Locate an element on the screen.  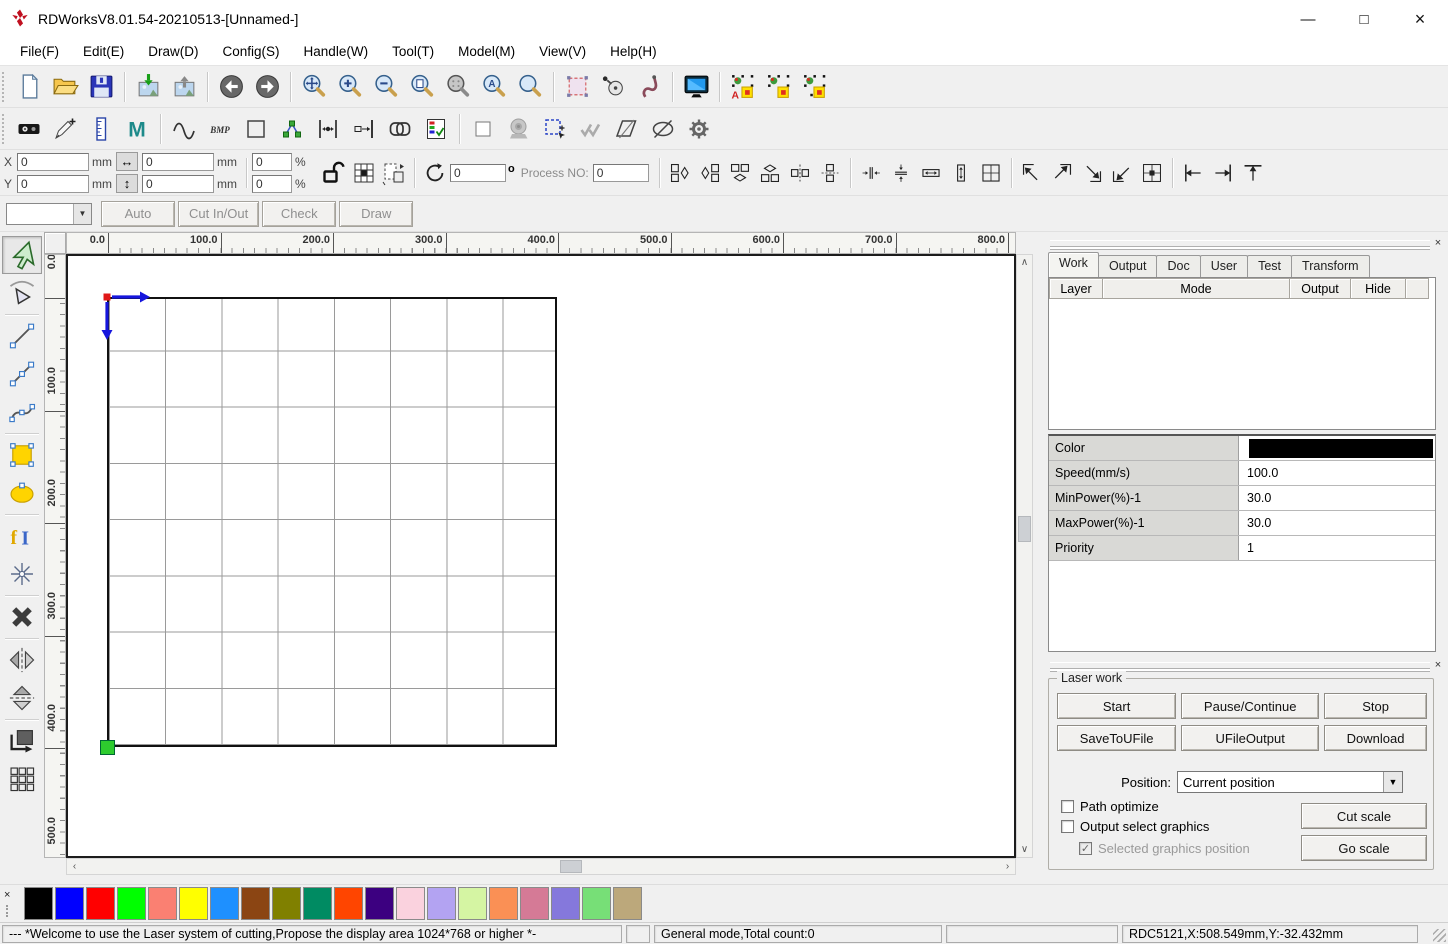
mark-point-icon is located at coordinates (815, 87).